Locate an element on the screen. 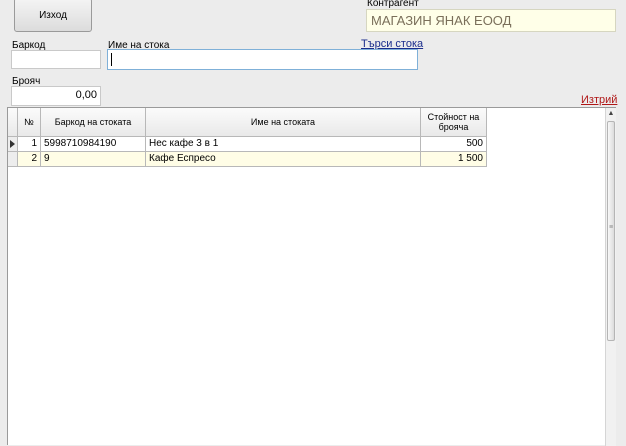  column-header-value: Стойност на брояча is located at coordinates (454, 122).